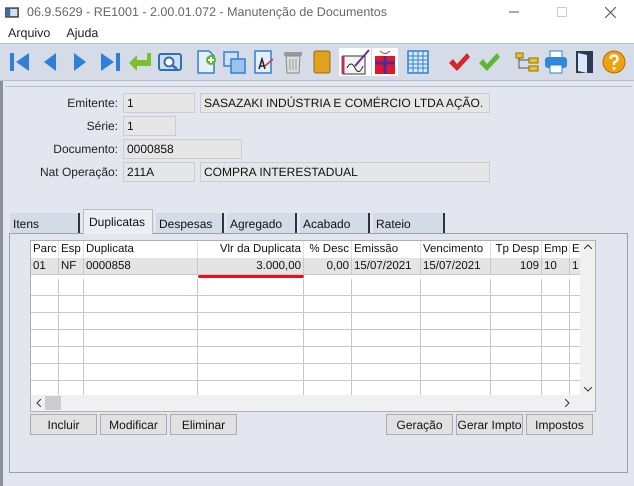 The width and height of the screenshot is (634, 486). What do you see at coordinates (489, 424) in the screenshot?
I see `action-button: Gerar Impto` at bounding box center [489, 424].